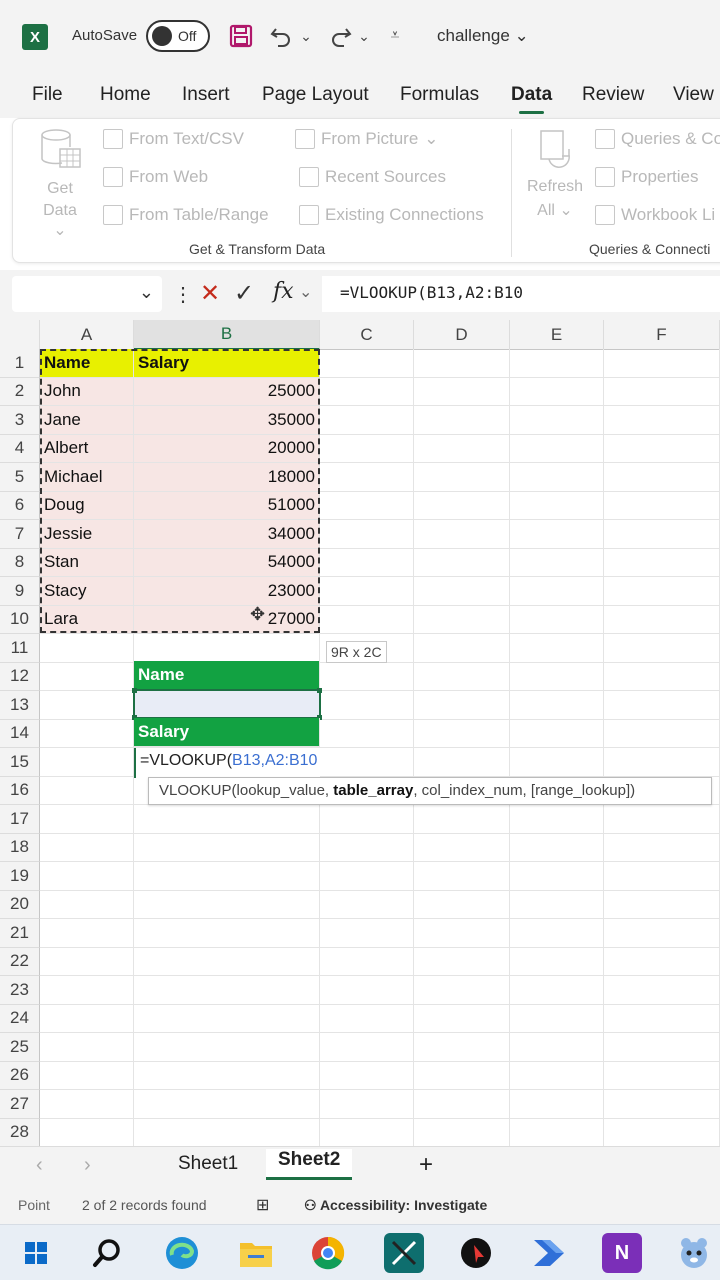  Describe the element at coordinates (227, 505) in the screenshot. I see `salary-cell: 51000` at that location.